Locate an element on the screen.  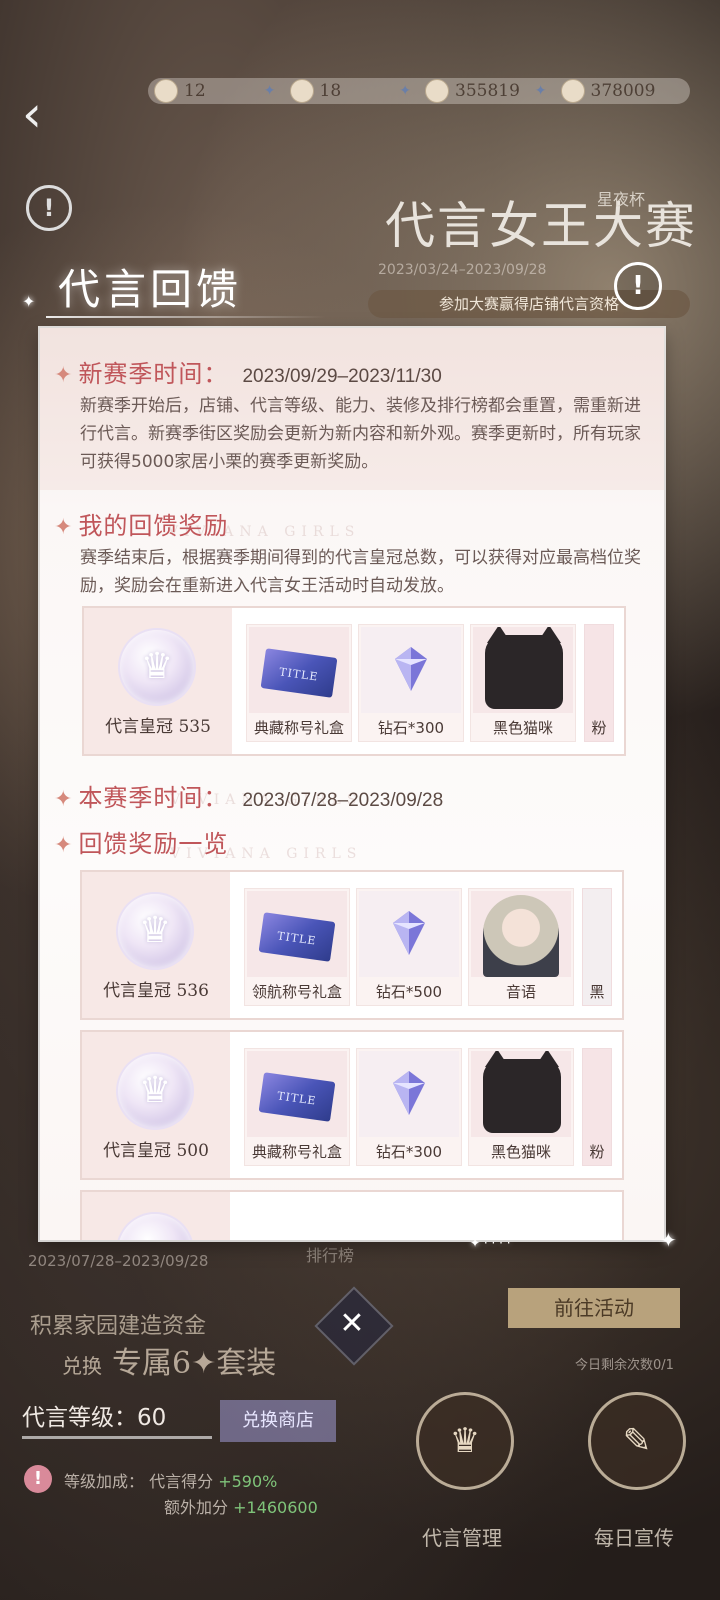
exchange-small: 兑换 is located at coordinates (82, 1366).